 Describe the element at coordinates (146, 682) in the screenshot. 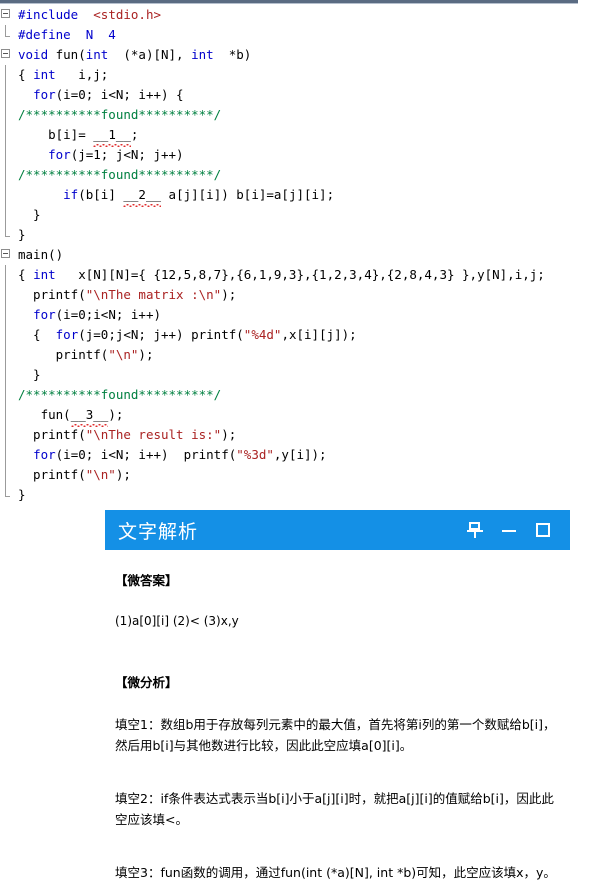

I see `analysis-section-heading: 【微分析】` at that location.